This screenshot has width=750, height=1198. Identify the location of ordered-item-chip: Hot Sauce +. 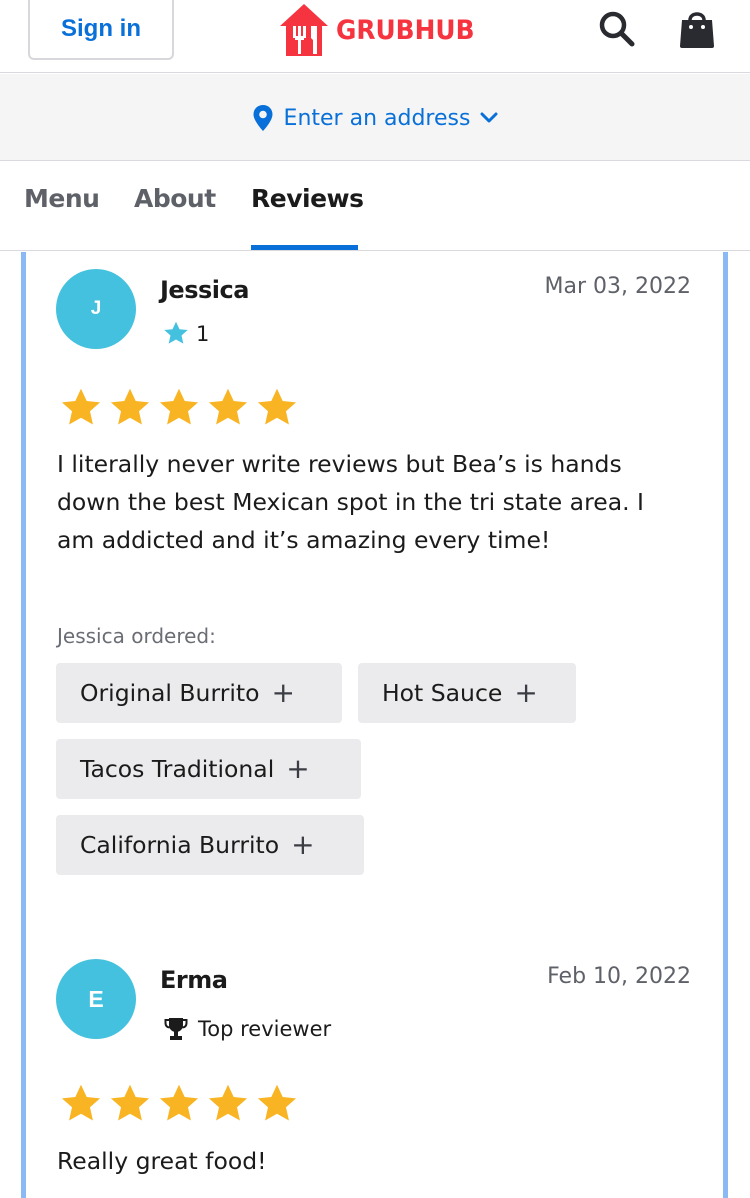
(467, 693).